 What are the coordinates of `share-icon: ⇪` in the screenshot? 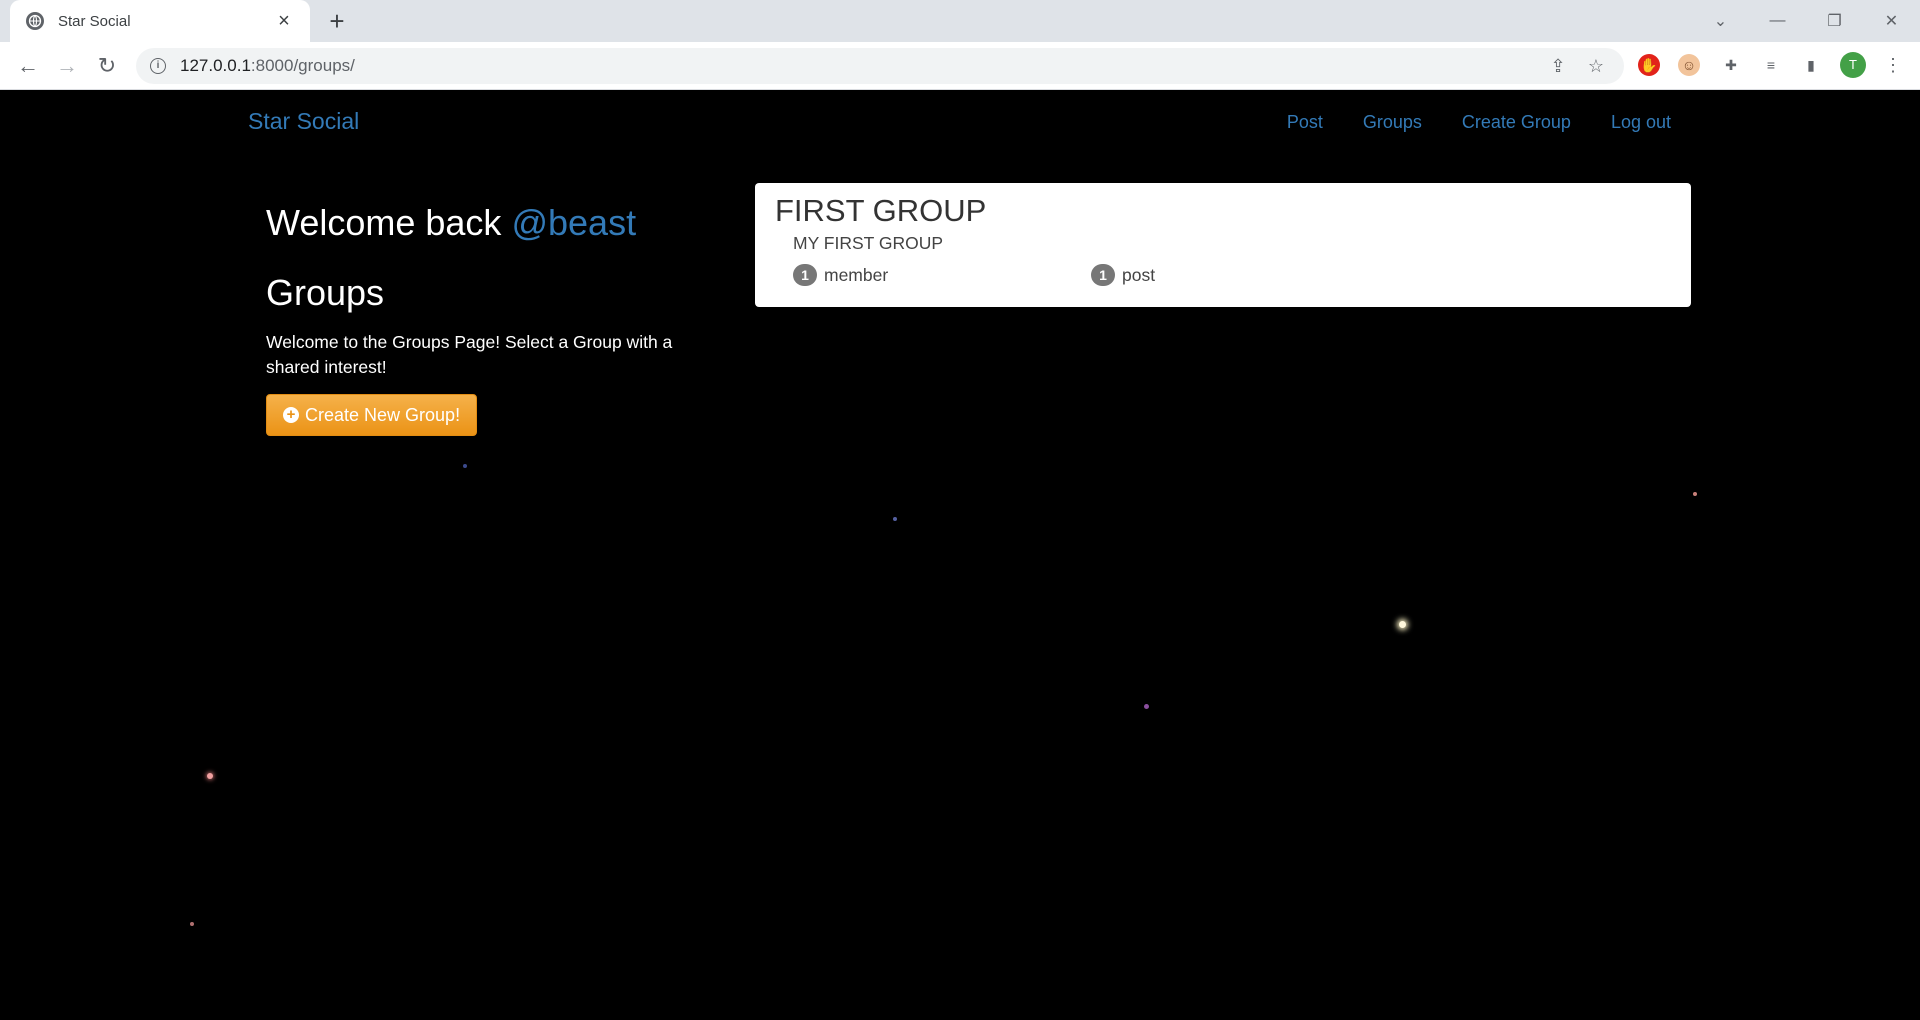 It's located at (1558, 66).